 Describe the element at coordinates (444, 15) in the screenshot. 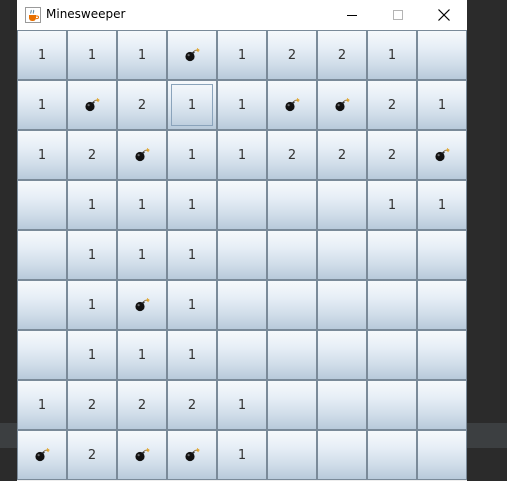

I see `close-button` at that location.